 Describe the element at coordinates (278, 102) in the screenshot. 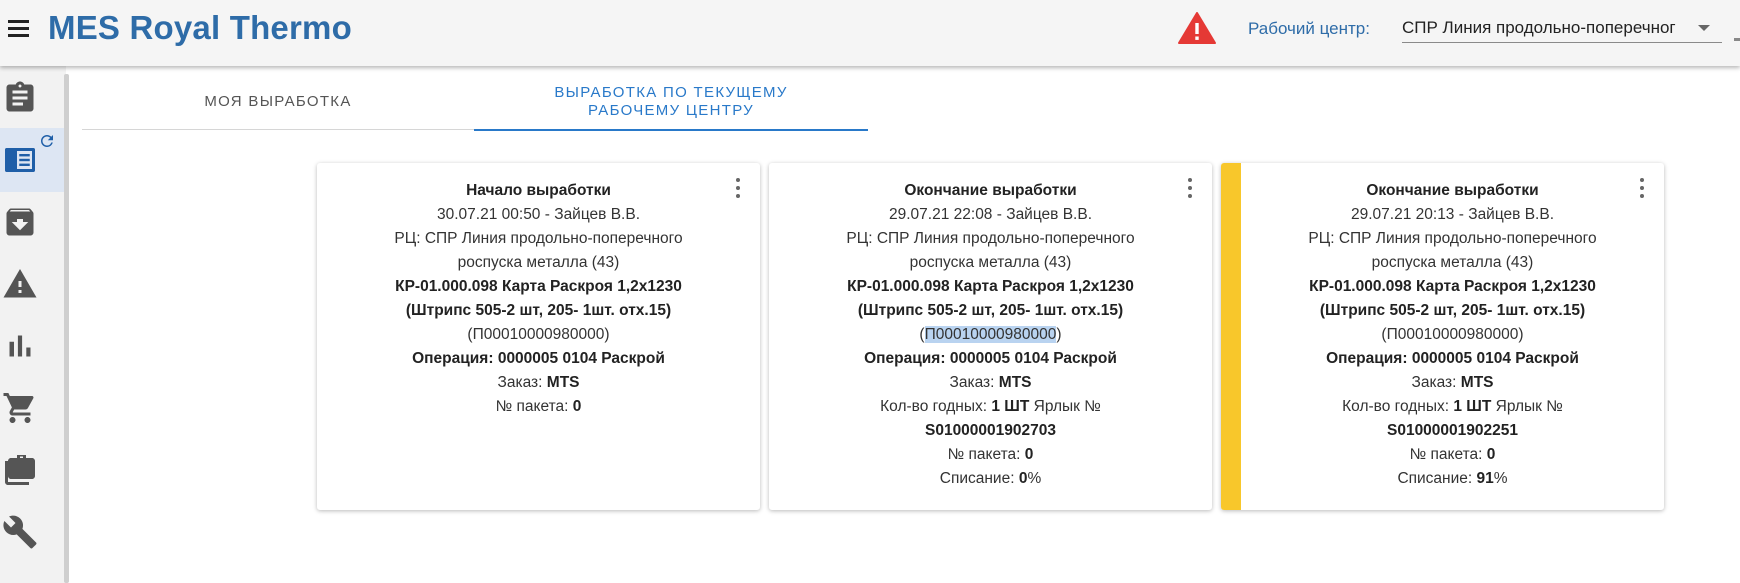

I see `tab-my-output: МОЯ ВЫРАБОТКА` at that location.